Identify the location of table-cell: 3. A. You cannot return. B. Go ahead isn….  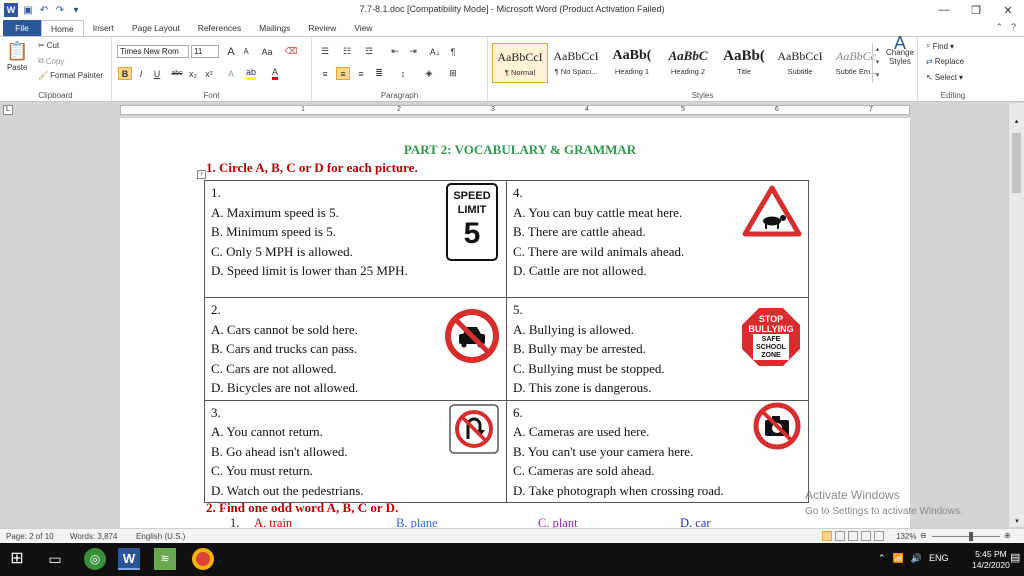
(355, 451).